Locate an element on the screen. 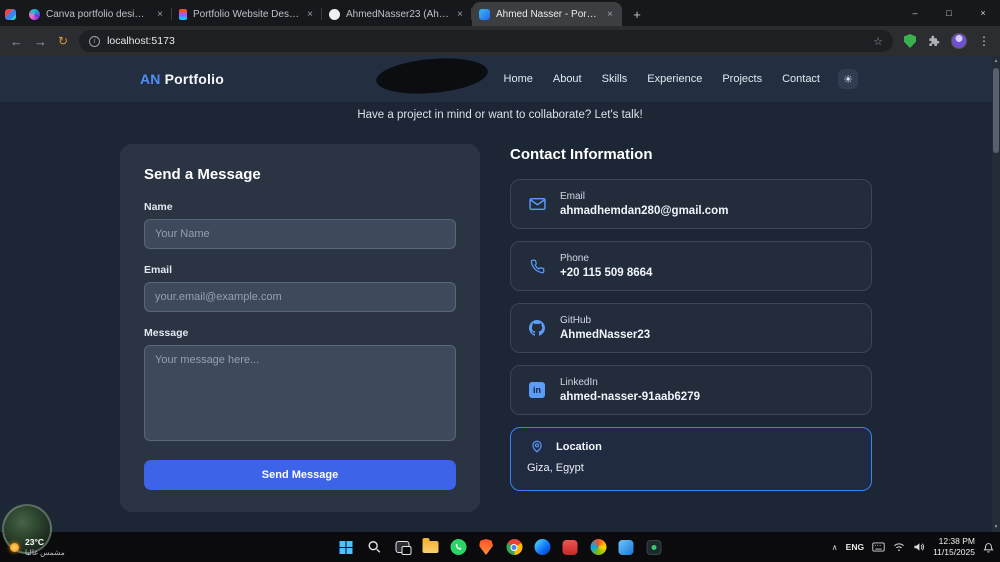  browser-menu-icon: ⋮ is located at coordinates (984, 41).